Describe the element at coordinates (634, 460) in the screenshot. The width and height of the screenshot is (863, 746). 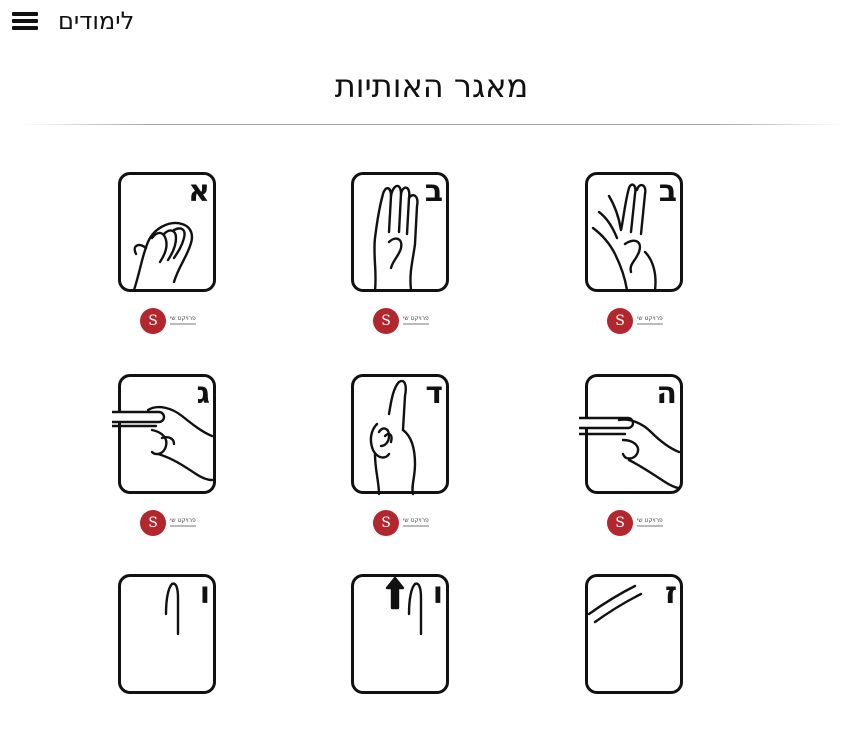
I see `letter-card: ה S פרויקט שי` at that location.